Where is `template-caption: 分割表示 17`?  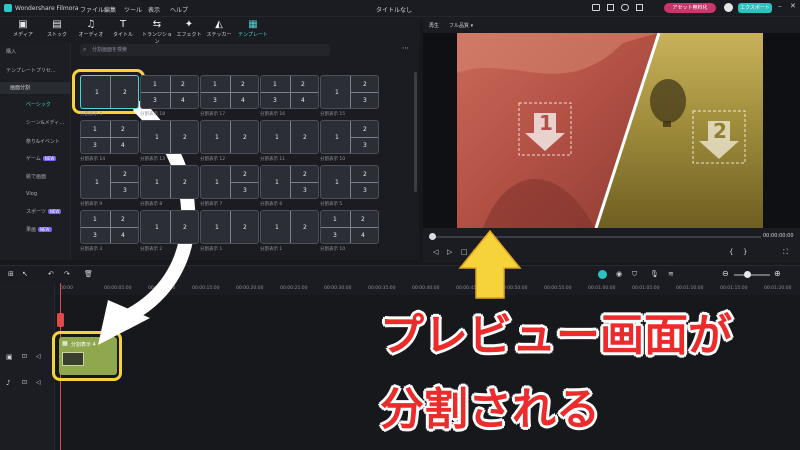
template-caption: 分割表示 17 is located at coordinates (213, 114).